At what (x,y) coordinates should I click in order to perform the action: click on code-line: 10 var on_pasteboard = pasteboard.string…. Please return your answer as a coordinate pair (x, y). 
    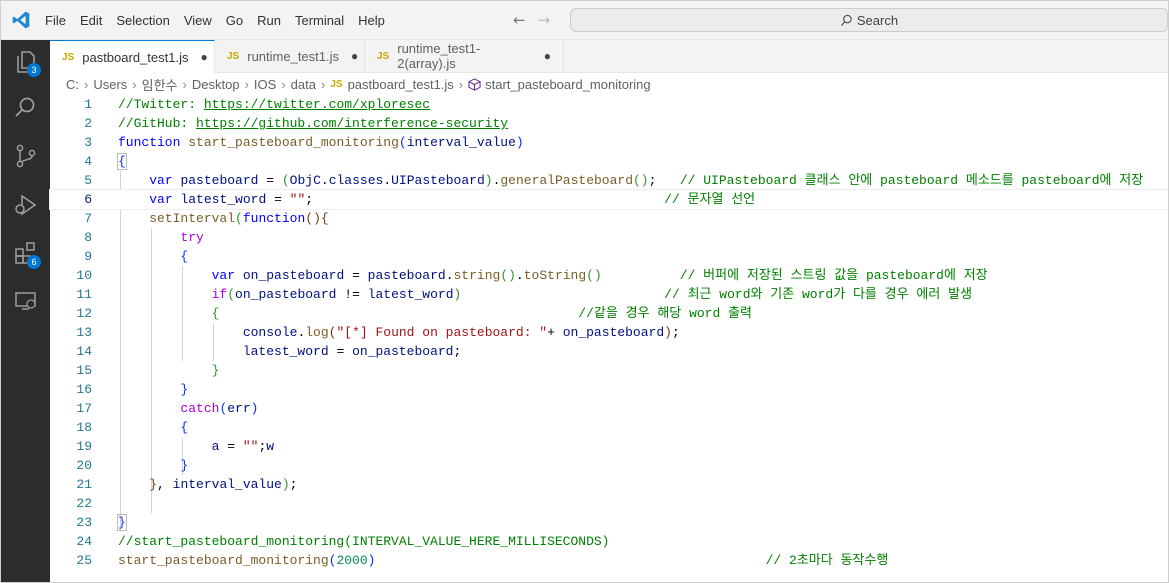
    Looking at the image, I should click on (609, 275).